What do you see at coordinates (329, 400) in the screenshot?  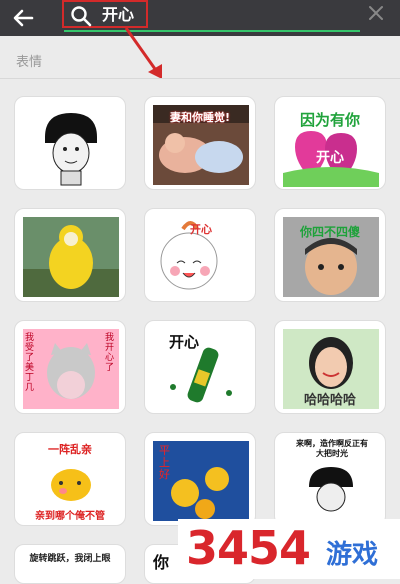 I see `sticker-caption: 哈哈哈哈` at bounding box center [329, 400].